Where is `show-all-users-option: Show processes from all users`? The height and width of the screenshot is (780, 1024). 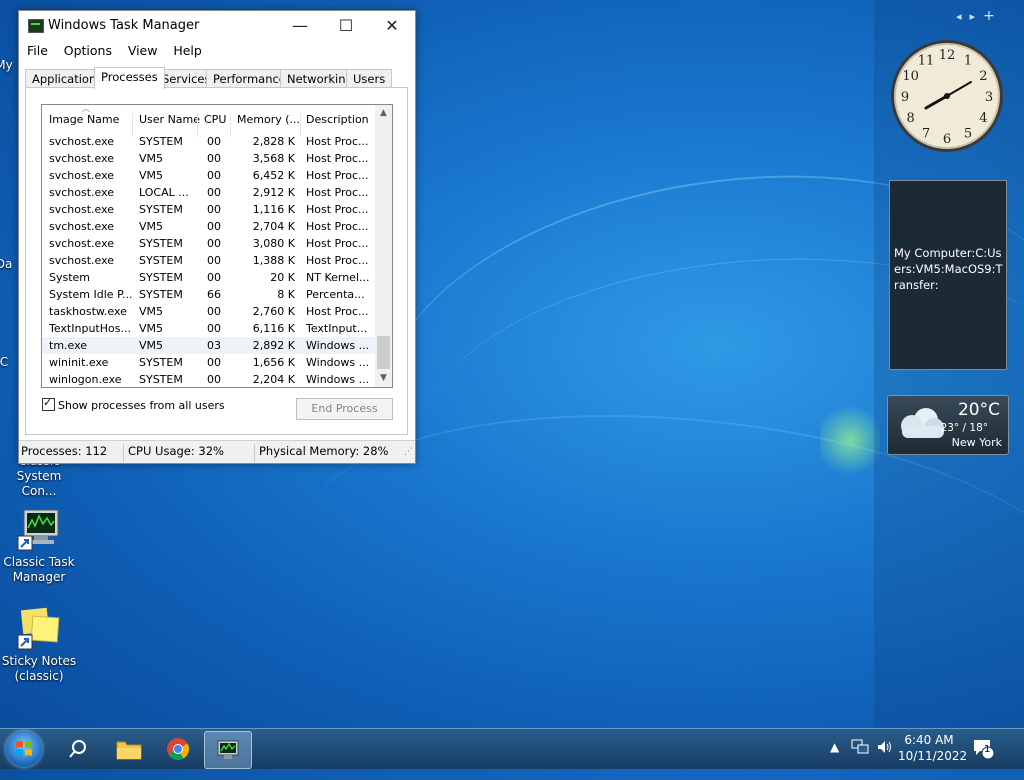
show-all-users-option: Show processes from all users is located at coordinates (133, 404).